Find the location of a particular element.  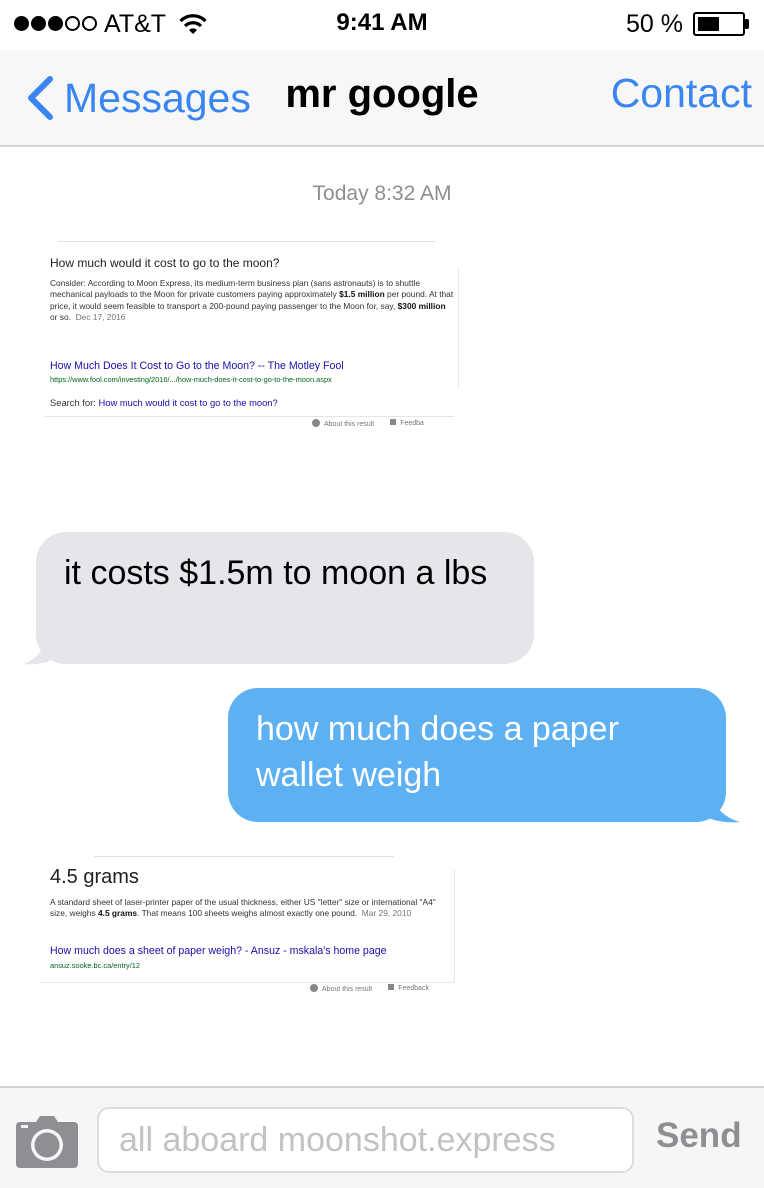

battery-percent: 50 % is located at coordinates (654, 24).